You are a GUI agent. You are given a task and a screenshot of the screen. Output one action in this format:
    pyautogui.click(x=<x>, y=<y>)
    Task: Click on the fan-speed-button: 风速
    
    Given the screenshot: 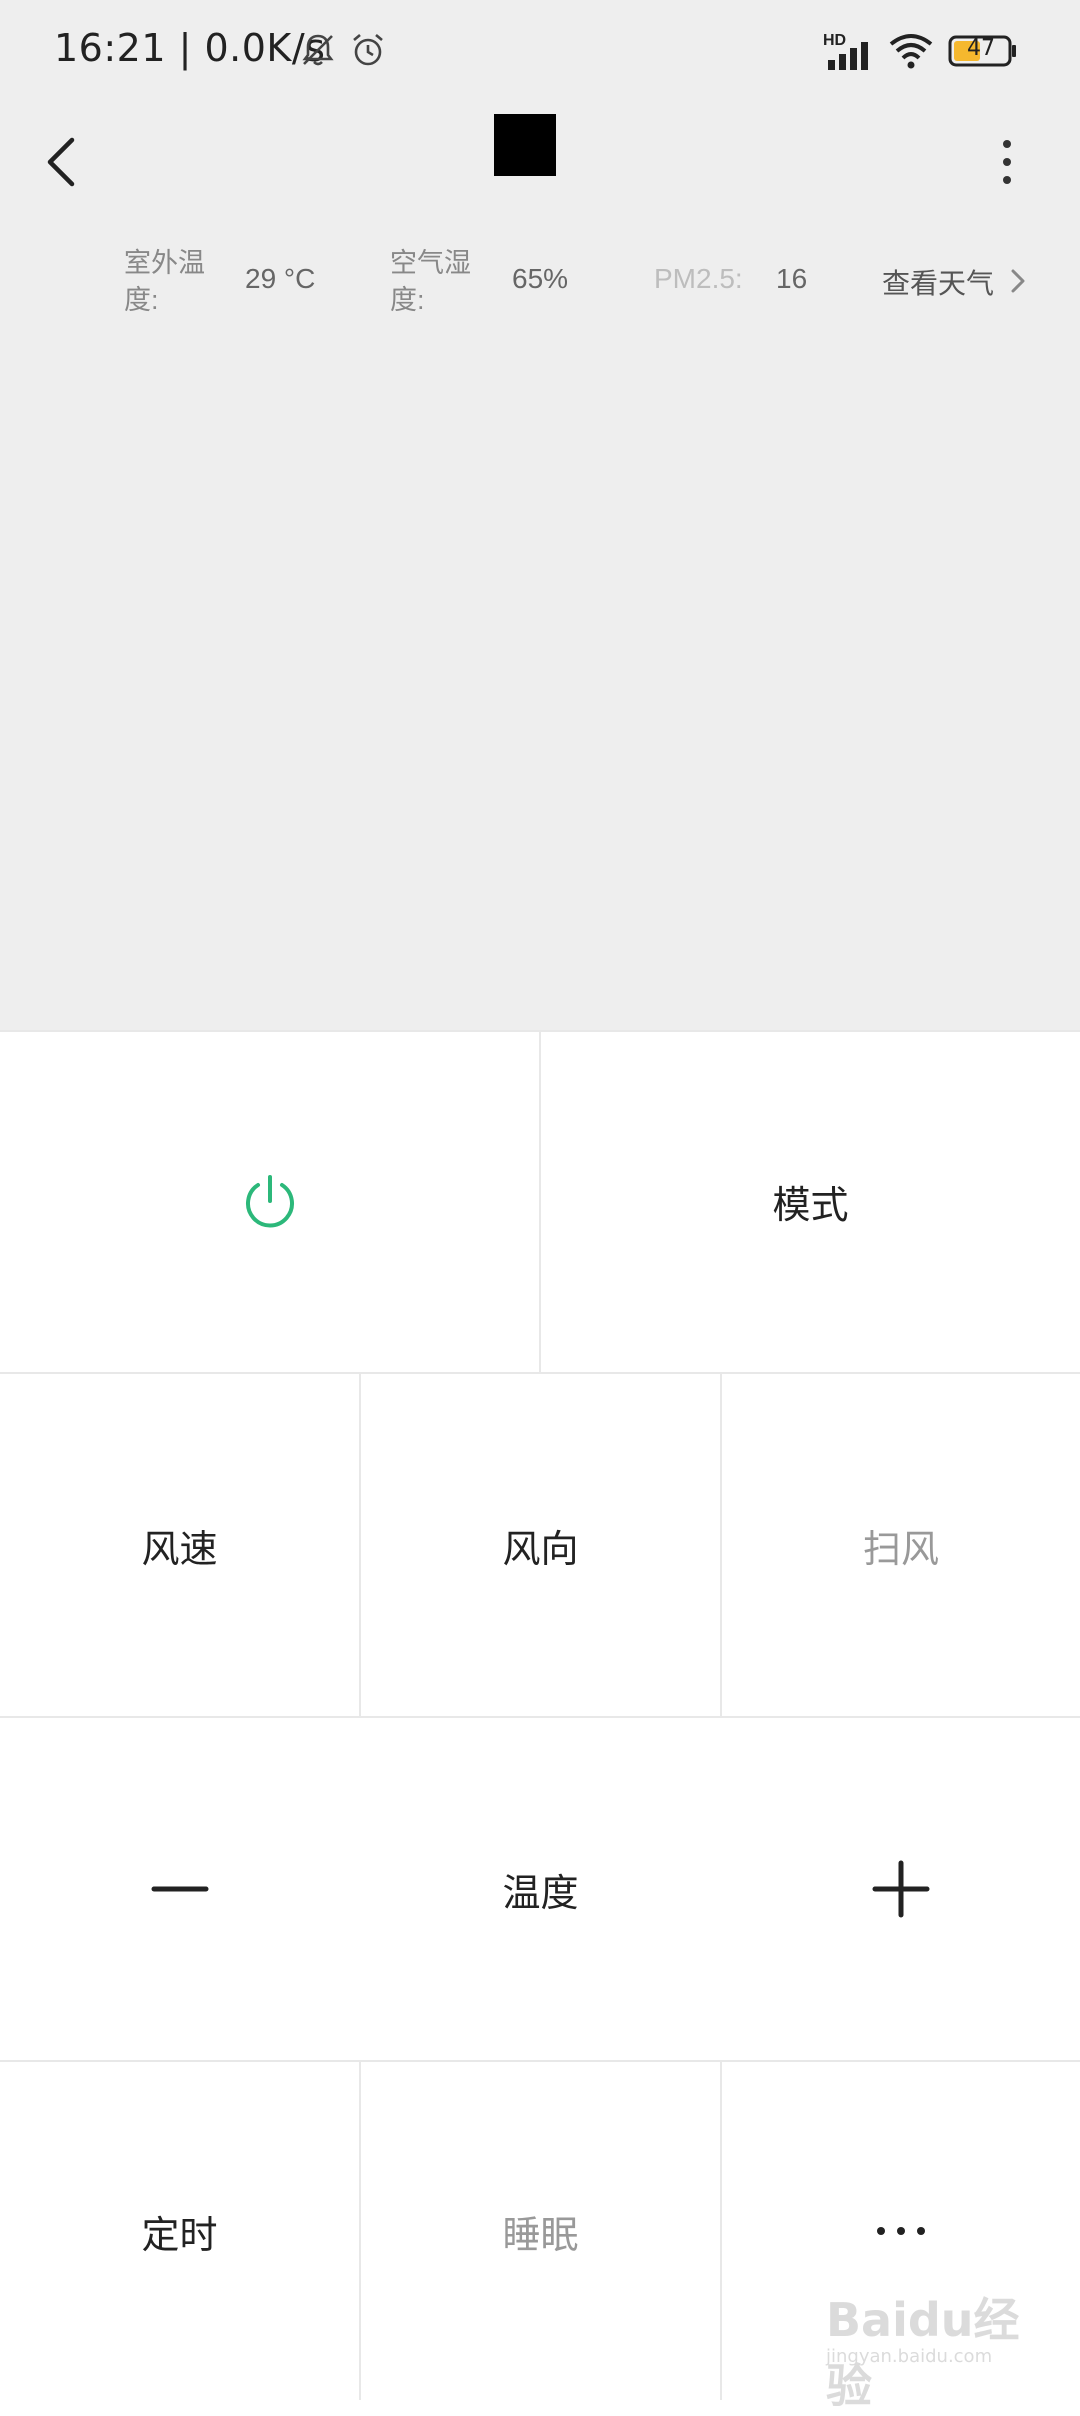 What is the action you would take?
    pyautogui.click(x=179, y=1545)
    